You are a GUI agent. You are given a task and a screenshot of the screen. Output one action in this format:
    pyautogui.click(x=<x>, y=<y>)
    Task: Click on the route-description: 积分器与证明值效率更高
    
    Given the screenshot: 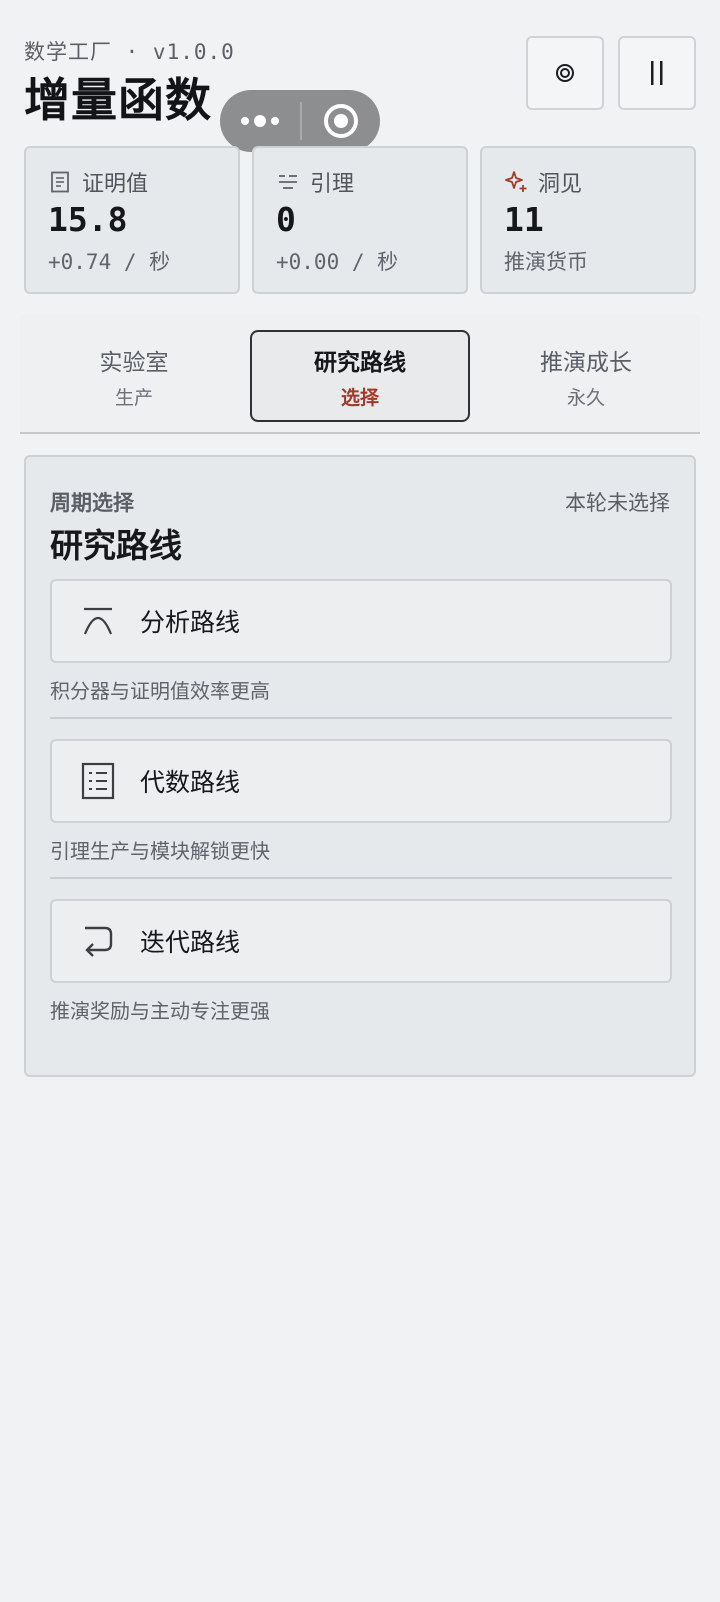 What is the action you would take?
    pyautogui.click(x=160, y=691)
    